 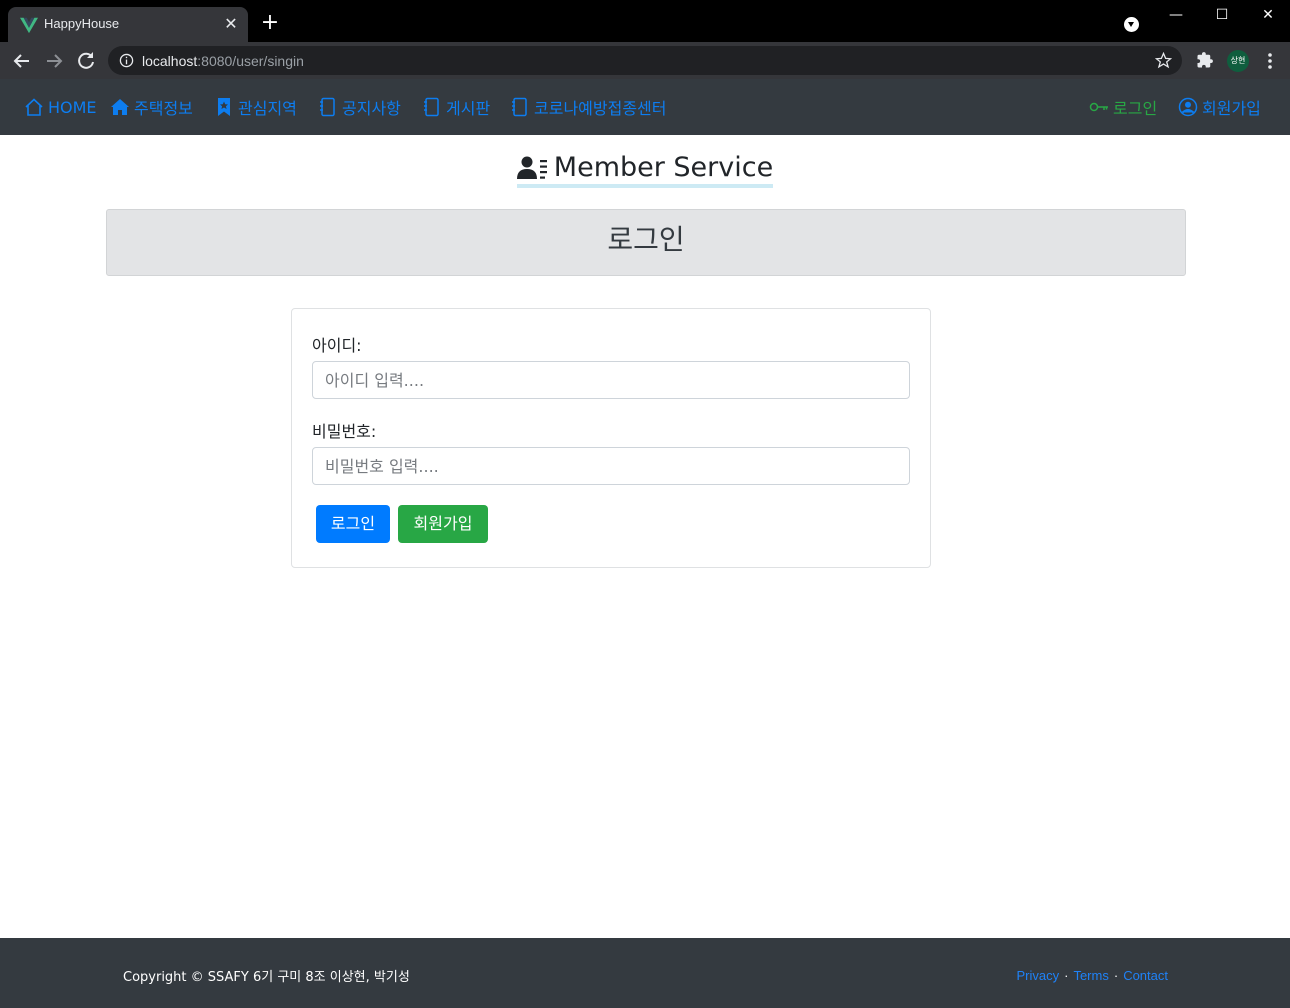 What do you see at coordinates (1231, 108) in the screenshot?
I see `nav-signup-label: 회원가입` at bounding box center [1231, 108].